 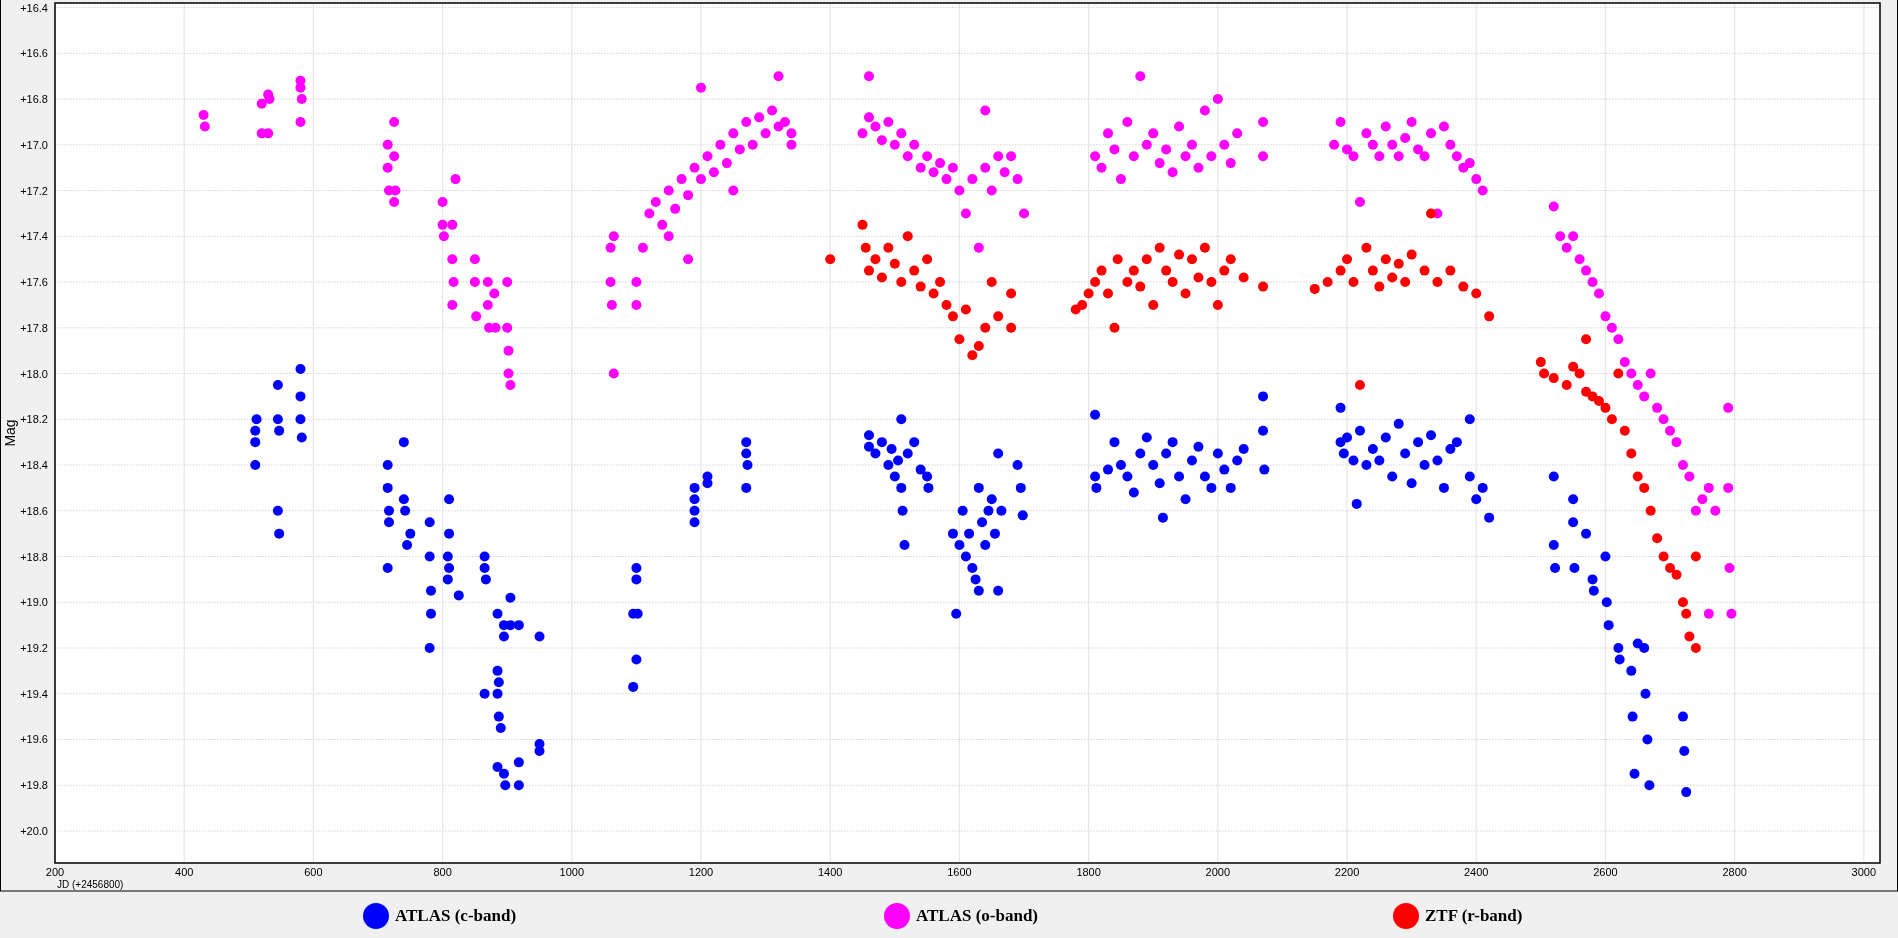 What do you see at coordinates (90, 884) in the screenshot?
I see `x-axis-title: JD (+2456800)` at bounding box center [90, 884].